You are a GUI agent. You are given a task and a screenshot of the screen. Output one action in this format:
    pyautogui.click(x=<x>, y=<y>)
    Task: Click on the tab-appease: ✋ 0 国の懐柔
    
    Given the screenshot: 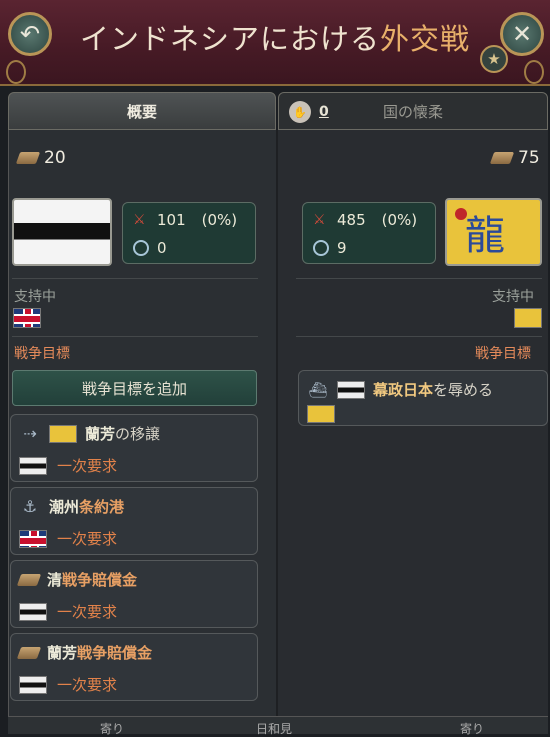 What is the action you would take?
    pyautogui.click(x=413, y=111)
    